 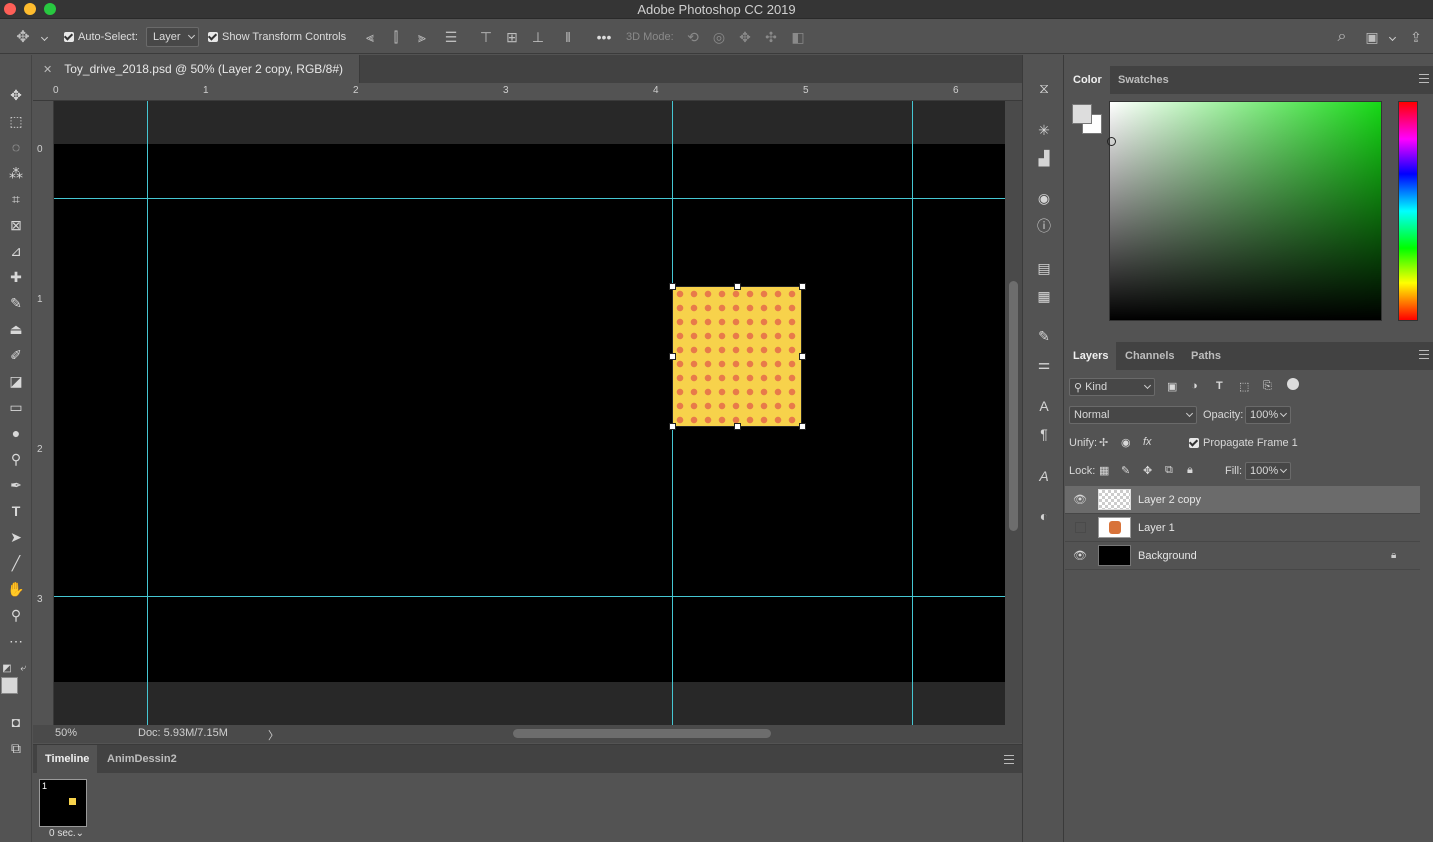 I want to click on 3d-camera-icon: ◧, so click(x=798, y=37).